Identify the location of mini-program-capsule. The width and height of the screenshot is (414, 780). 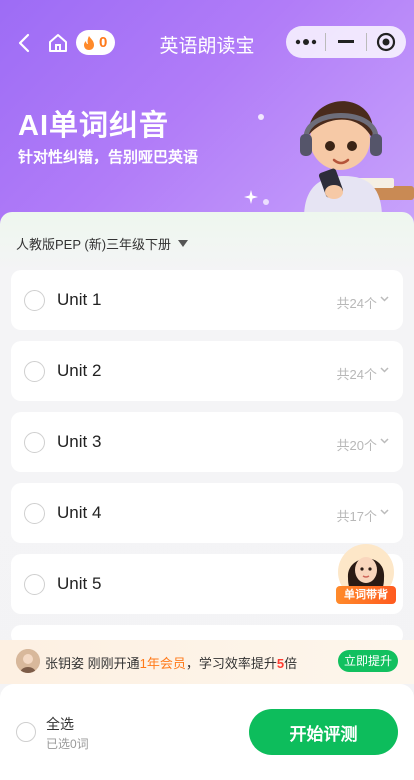
(346, 42).